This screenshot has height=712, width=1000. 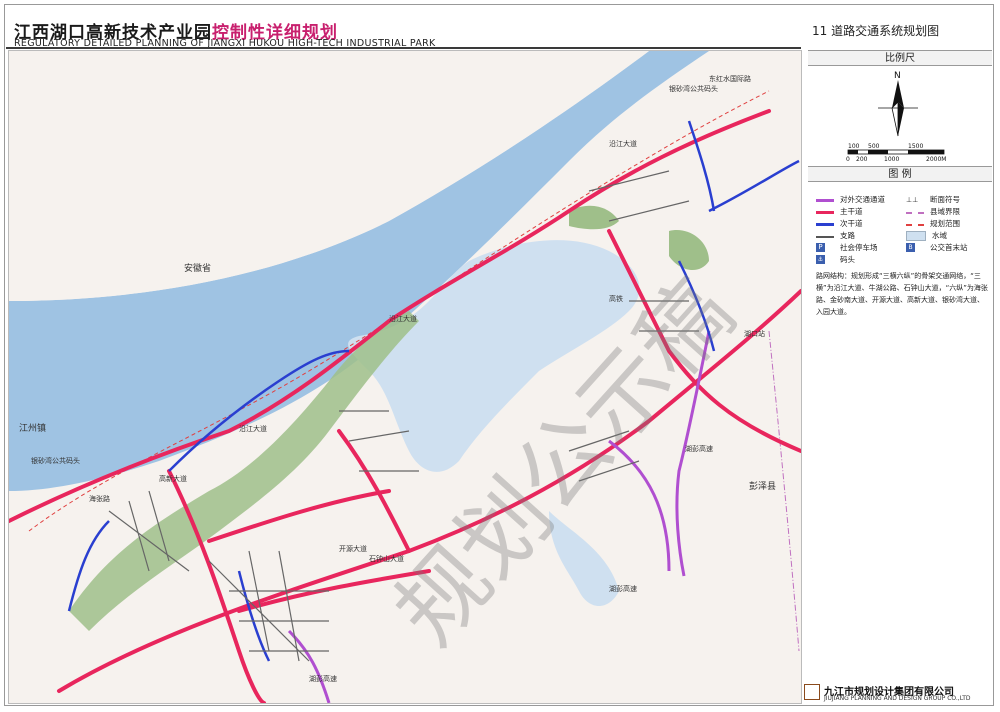 I want to click on legend-label: 码头, so click(x=847, y=259).